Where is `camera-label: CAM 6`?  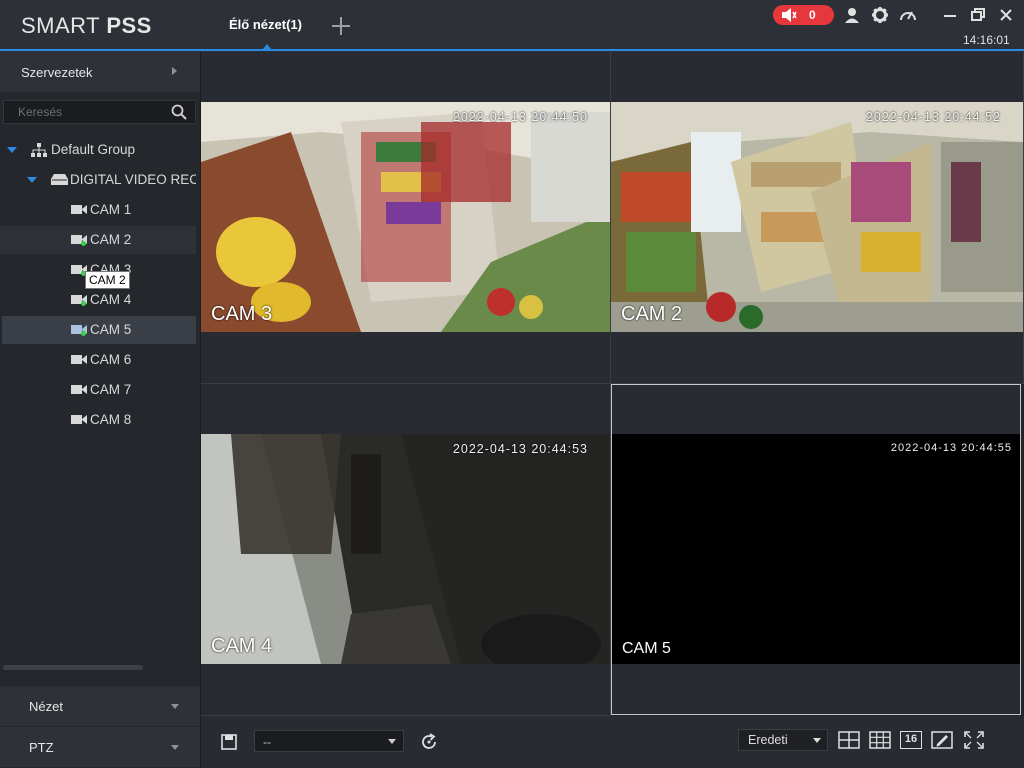 camera-label: CAM 6 is located at coordinates (111, 359).